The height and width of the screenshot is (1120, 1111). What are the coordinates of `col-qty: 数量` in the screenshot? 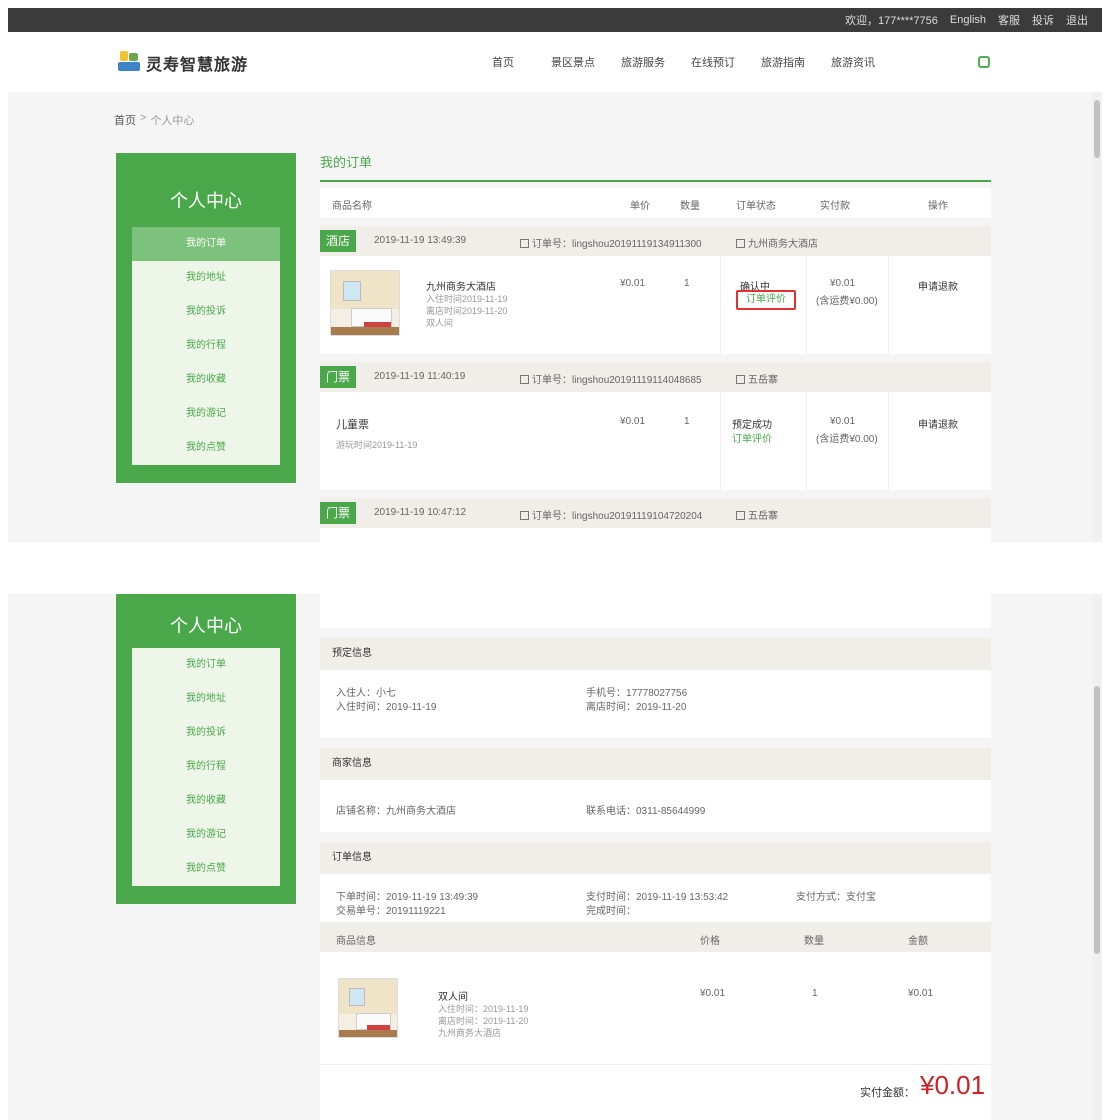 It's located at (690, 206).